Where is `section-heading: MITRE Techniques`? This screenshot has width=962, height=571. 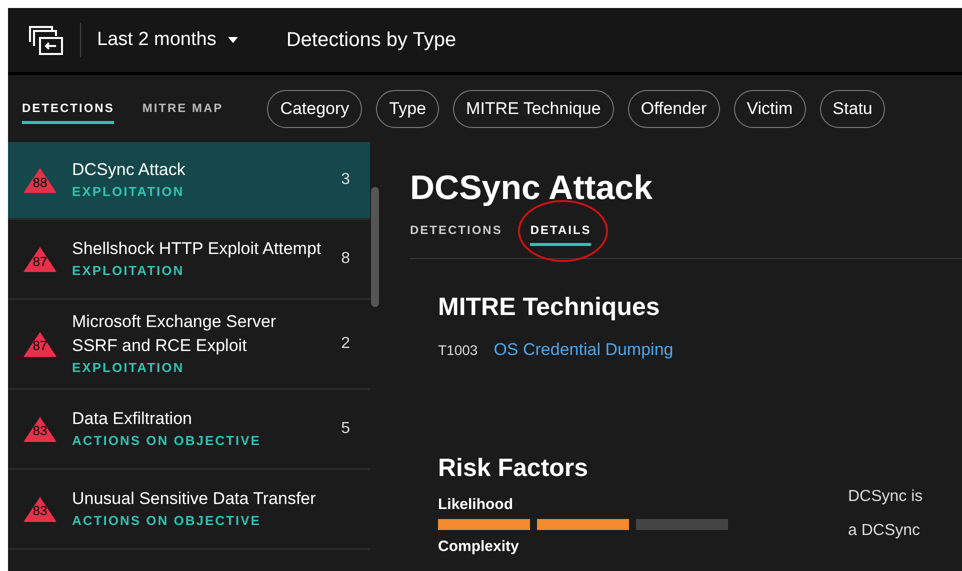
section-heading: MITRE Techniques is located at coordinates (549, 307).